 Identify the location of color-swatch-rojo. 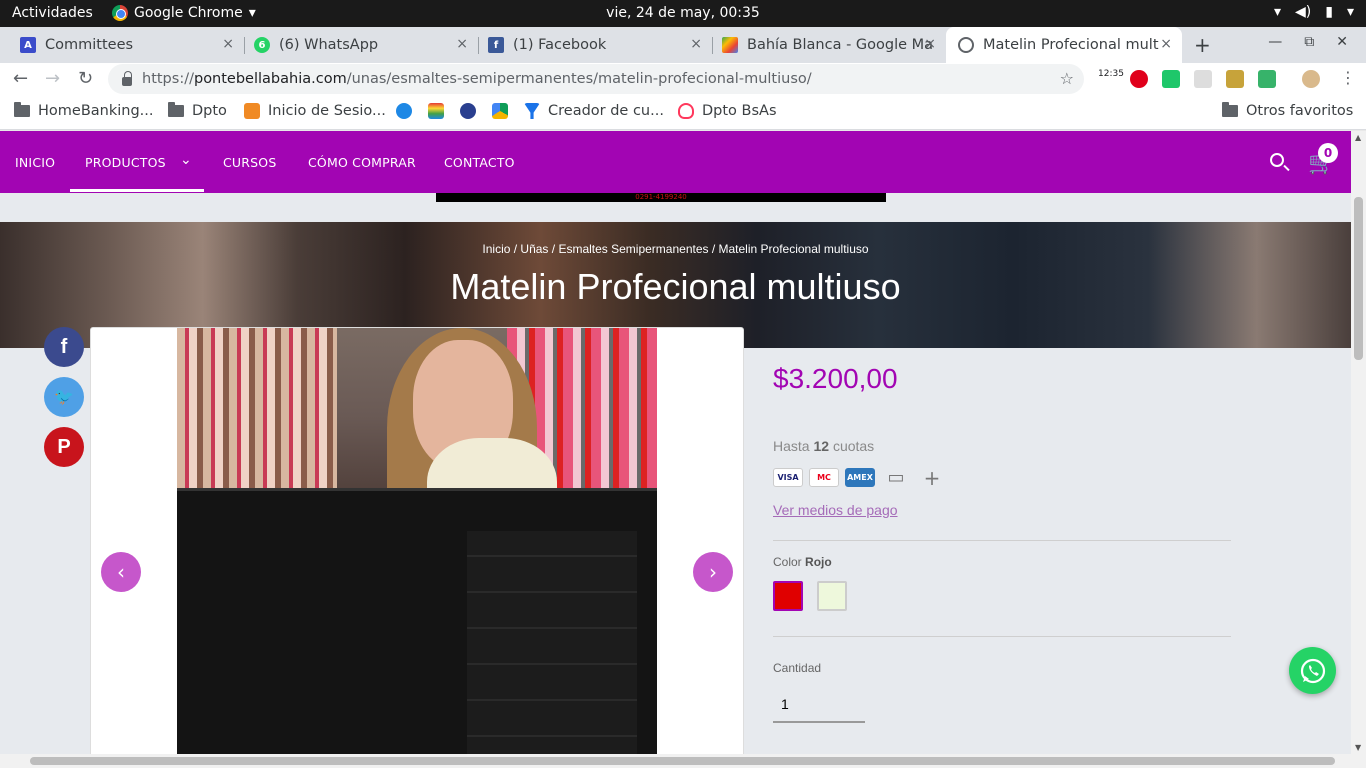
(788, 596).